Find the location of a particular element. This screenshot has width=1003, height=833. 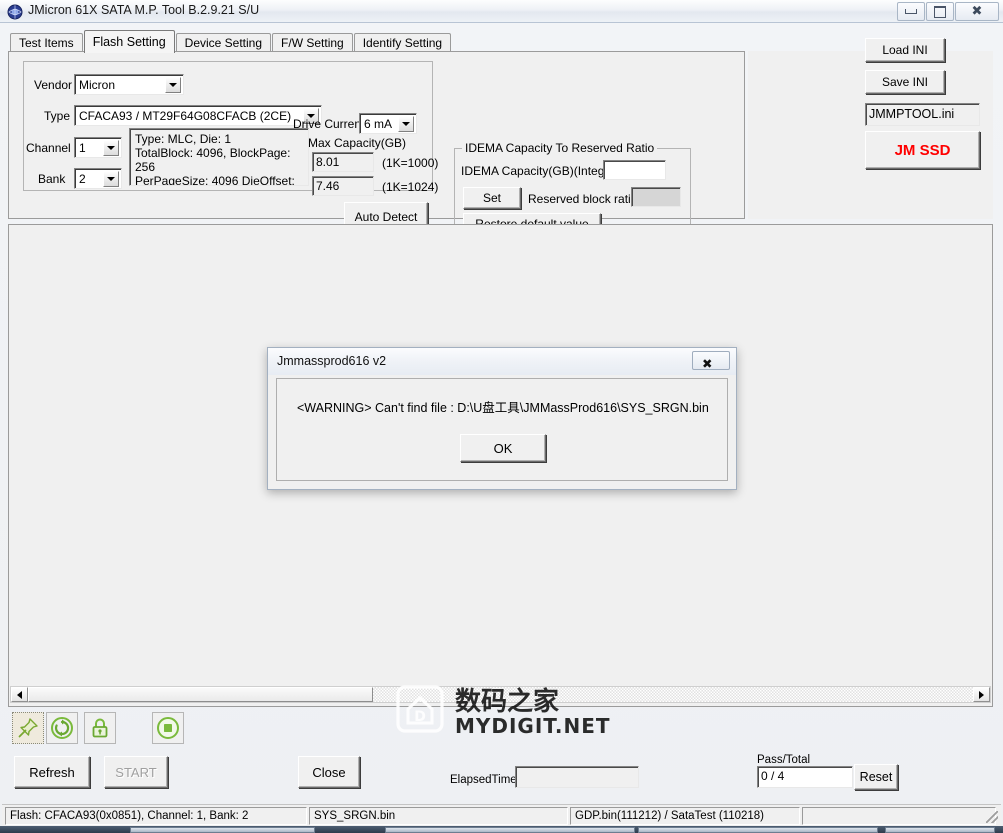

maximize-icon is located at coordinates (940, 11).